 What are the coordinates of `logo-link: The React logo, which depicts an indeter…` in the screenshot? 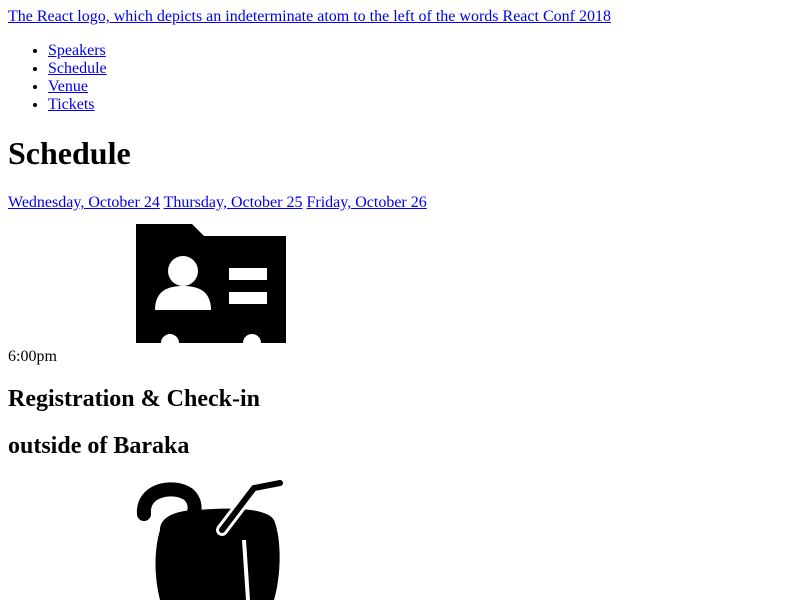 It's located at (309, 17).